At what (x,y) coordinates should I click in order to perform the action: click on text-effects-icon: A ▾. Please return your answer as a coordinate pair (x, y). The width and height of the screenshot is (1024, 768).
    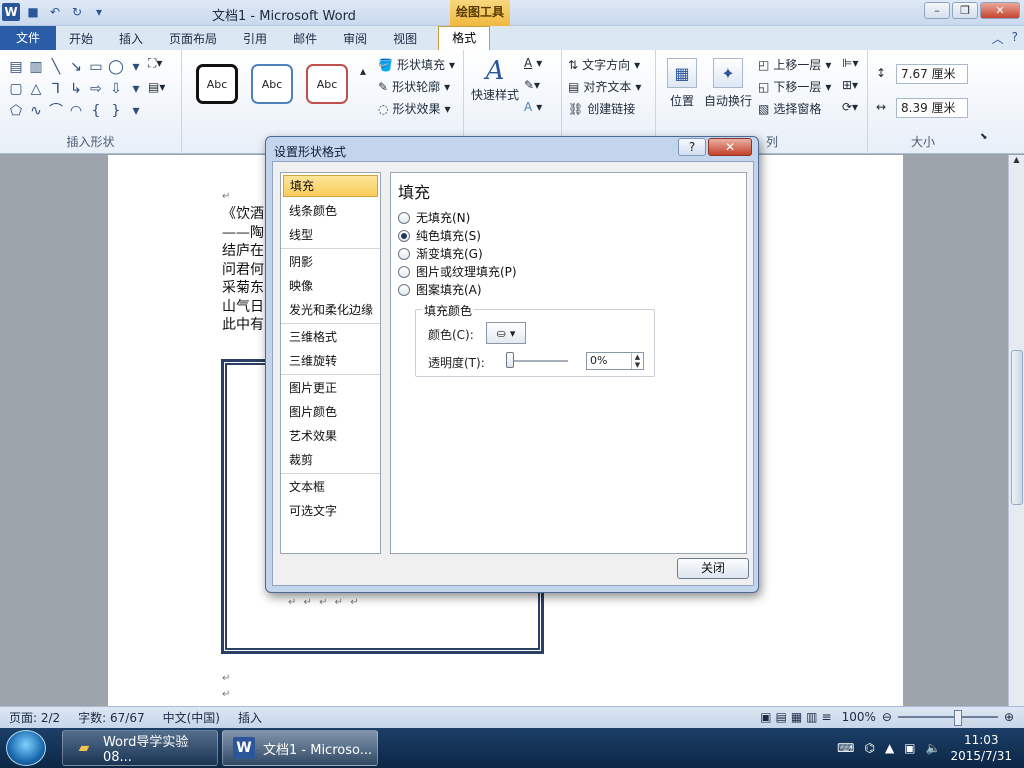
    Looking at the image, I should click on (533, 107).